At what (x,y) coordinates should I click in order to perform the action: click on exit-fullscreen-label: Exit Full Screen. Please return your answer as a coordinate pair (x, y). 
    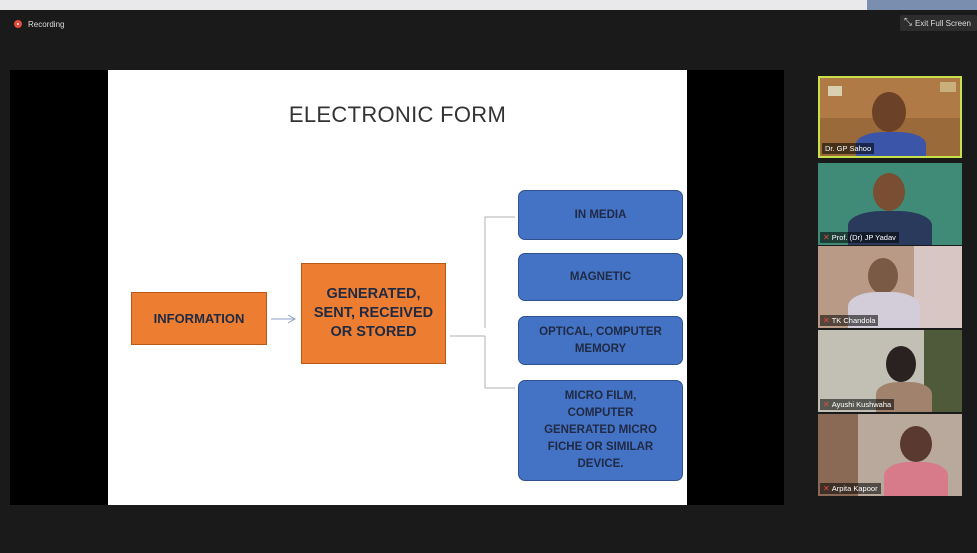
    Looking at the image, I should click on (942, 23).